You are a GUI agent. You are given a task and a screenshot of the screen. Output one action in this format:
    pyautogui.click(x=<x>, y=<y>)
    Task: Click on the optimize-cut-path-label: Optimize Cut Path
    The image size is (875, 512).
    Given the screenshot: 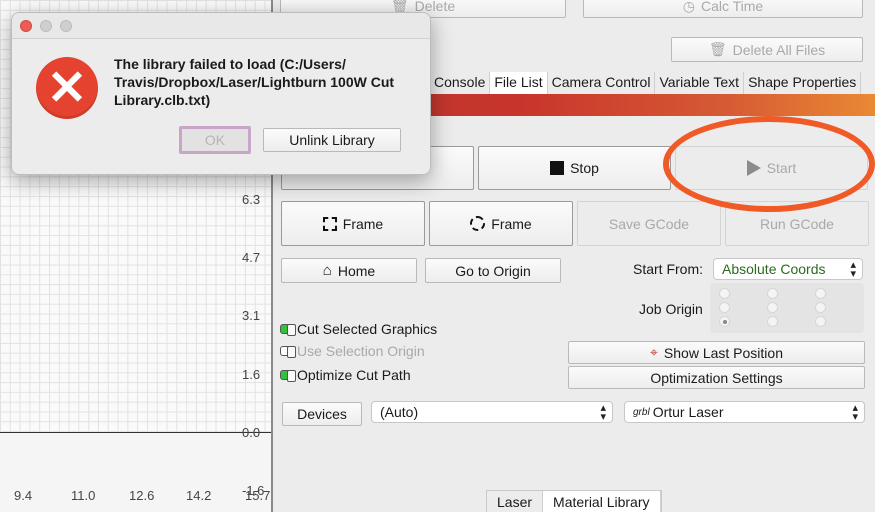 What is the action you would take?
    pyautogui.click(x=354, y=375)
    